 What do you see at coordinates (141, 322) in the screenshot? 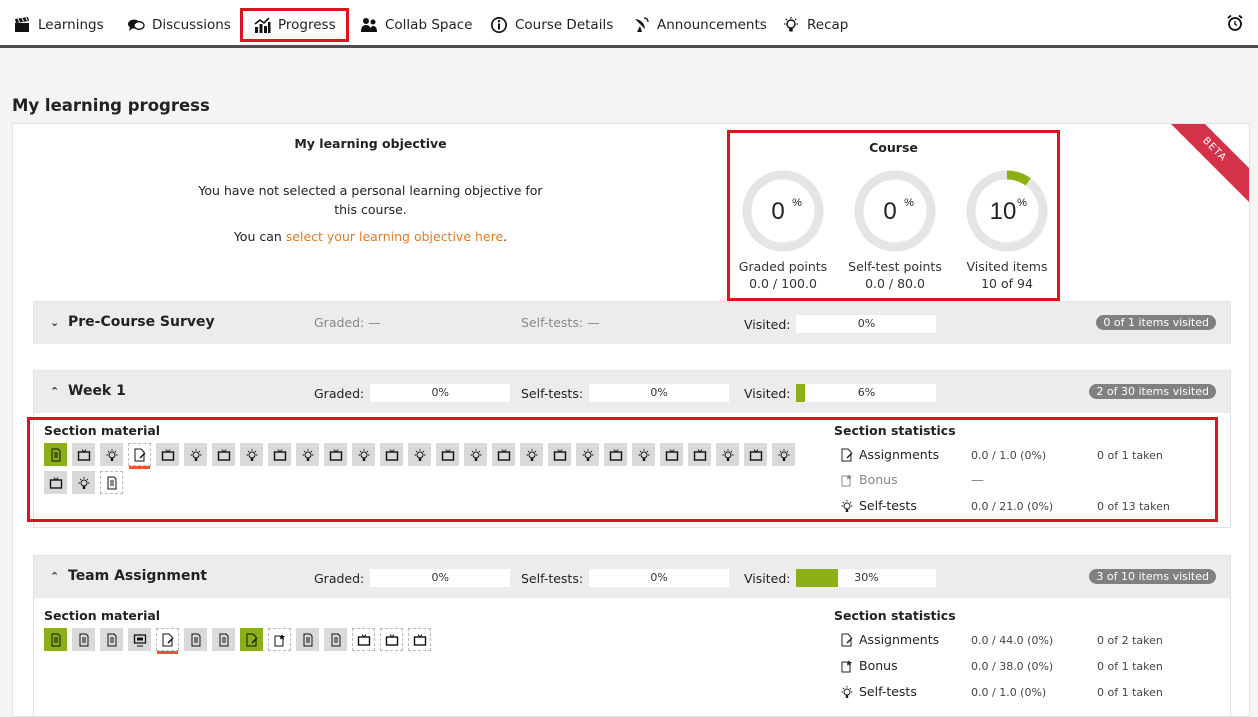
I see `section-title-text: Pre-Course Survey` at bounding box center [141, 322].